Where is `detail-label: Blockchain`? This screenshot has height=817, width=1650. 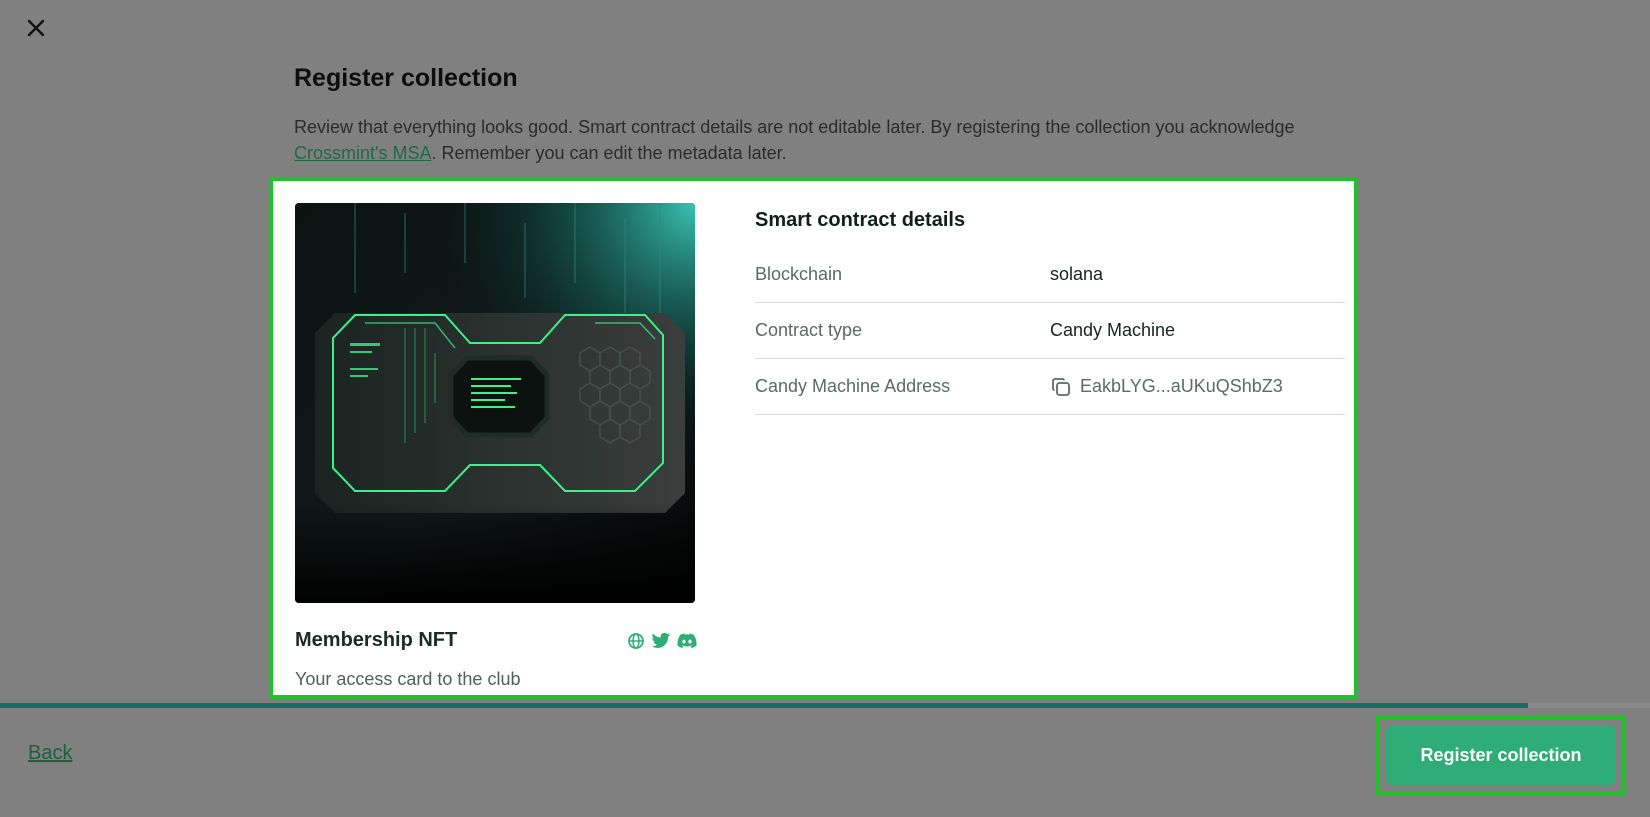 detail-label: Blockchain is located at coordinates (799, 274).